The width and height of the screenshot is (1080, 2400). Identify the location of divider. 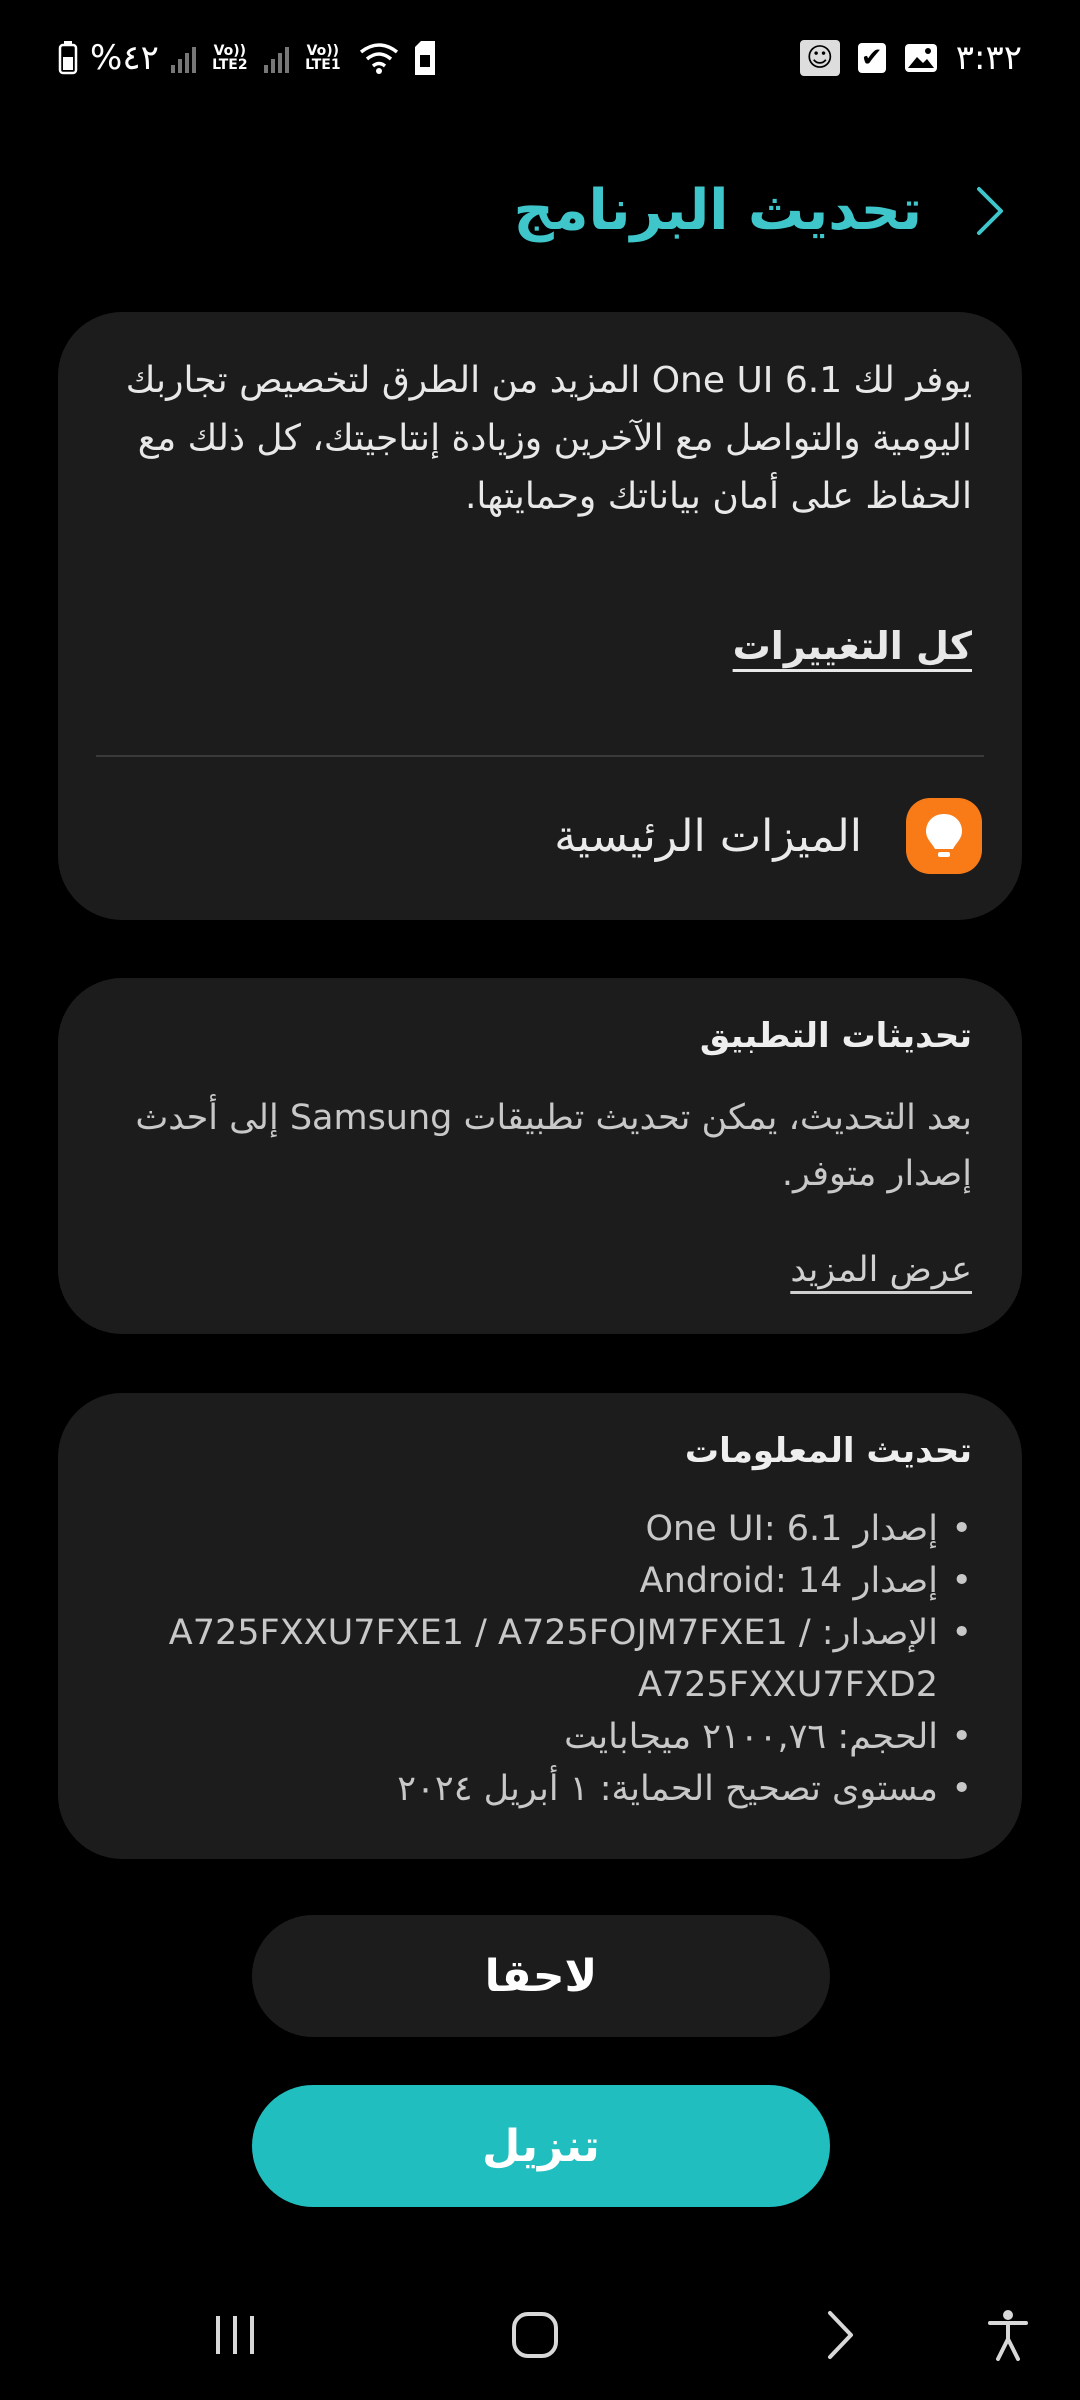
(540, 756).